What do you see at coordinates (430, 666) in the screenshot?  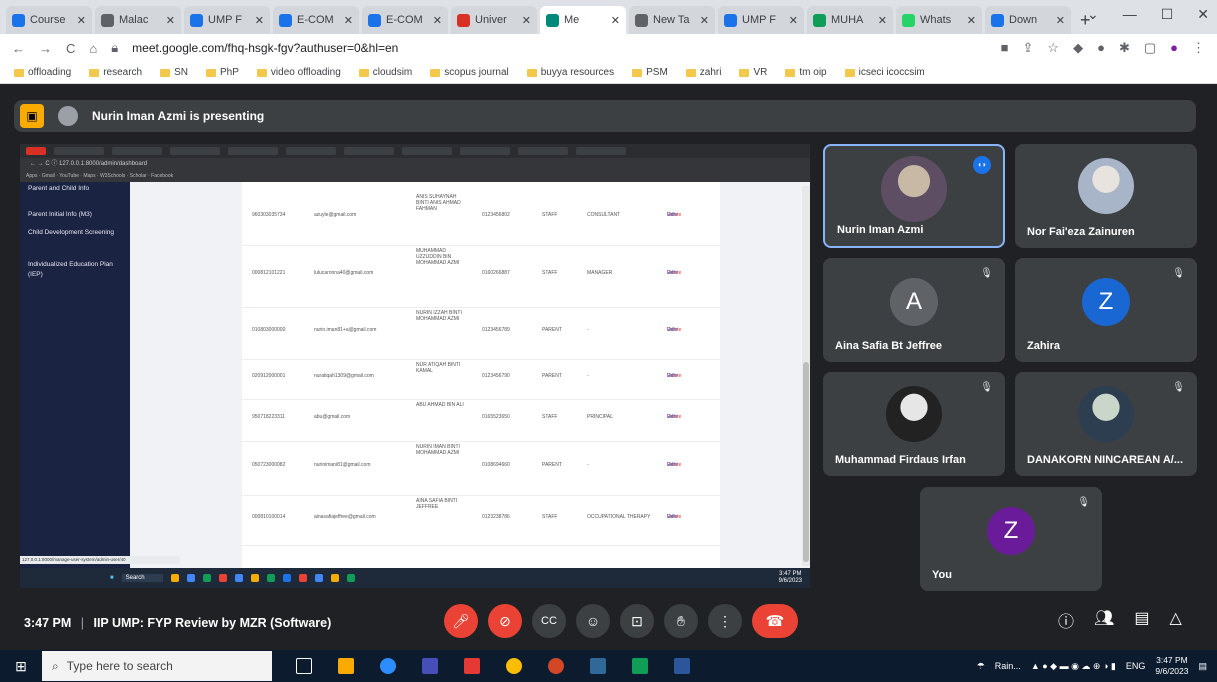 I see `teams-icon` at bounding box center [430, 666].